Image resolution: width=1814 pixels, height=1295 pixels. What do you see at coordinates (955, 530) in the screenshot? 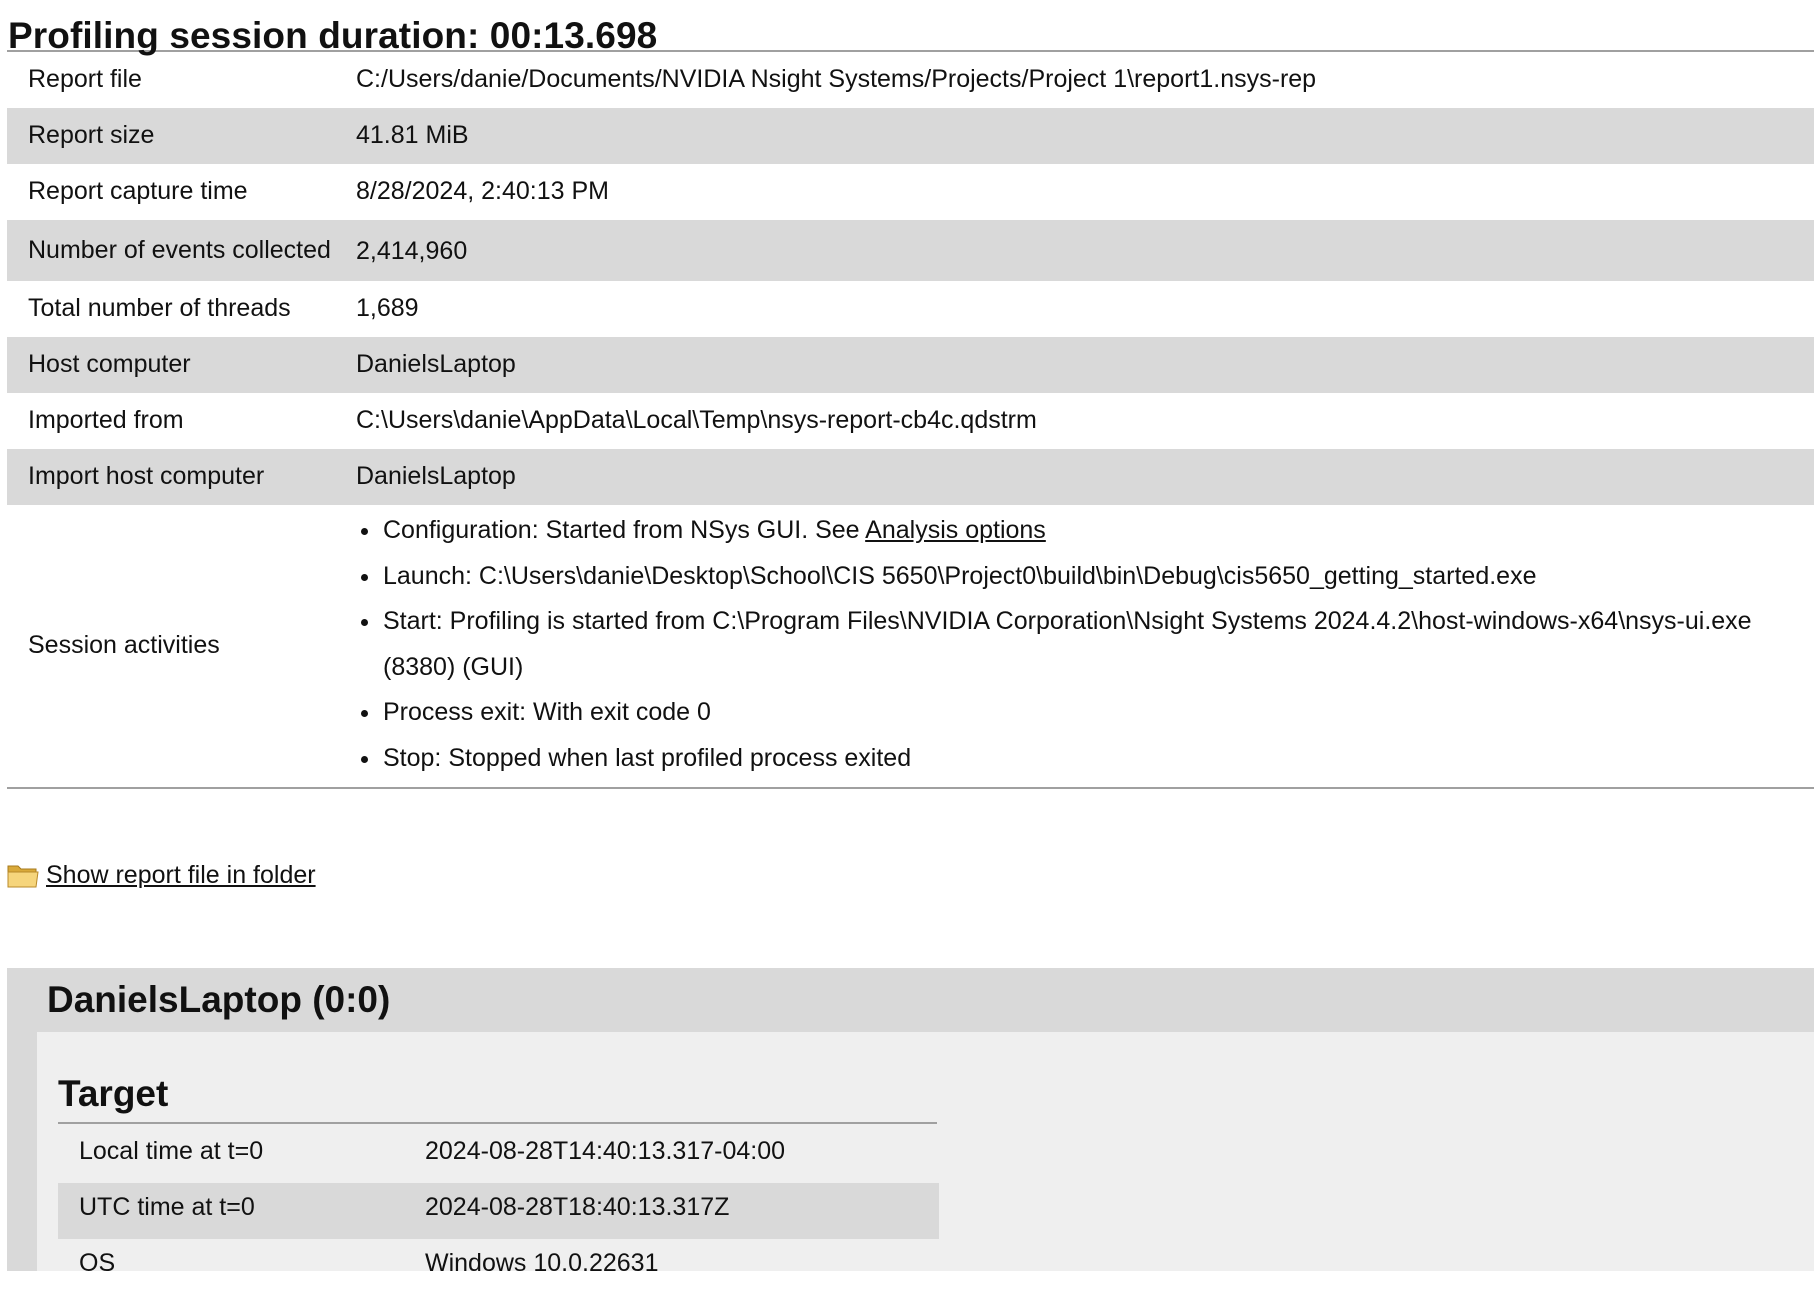
I see `analysis-options-link: Analysis options` at bounding box center [955, 530].